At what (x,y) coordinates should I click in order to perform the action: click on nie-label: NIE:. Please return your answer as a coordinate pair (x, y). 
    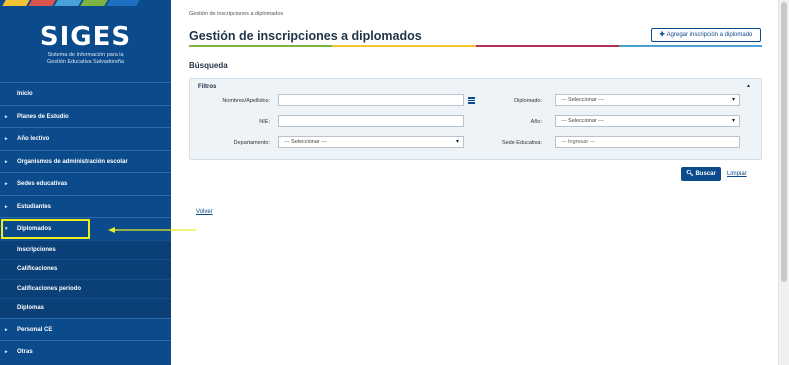
    Looking at the image, I should click on (264, 122).